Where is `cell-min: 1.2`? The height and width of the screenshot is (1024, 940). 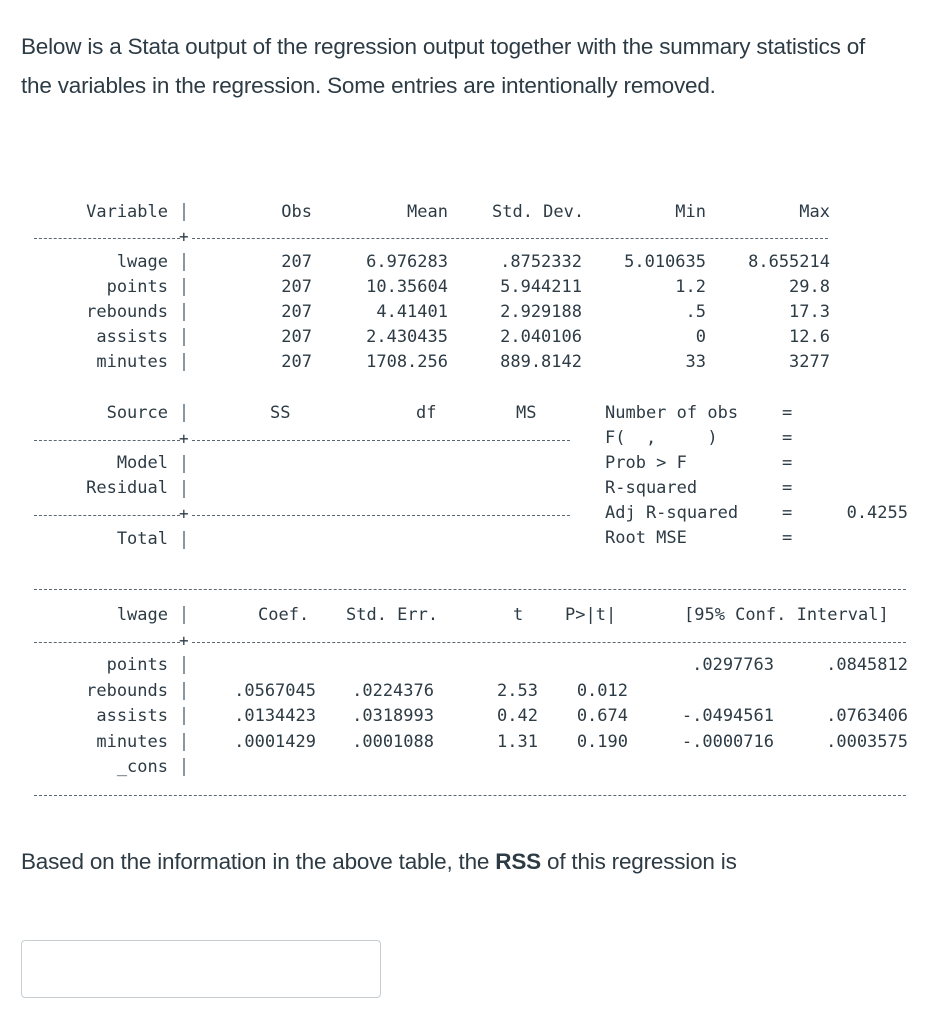
cell-min: 1.2 is located at coordinates (690, 287).